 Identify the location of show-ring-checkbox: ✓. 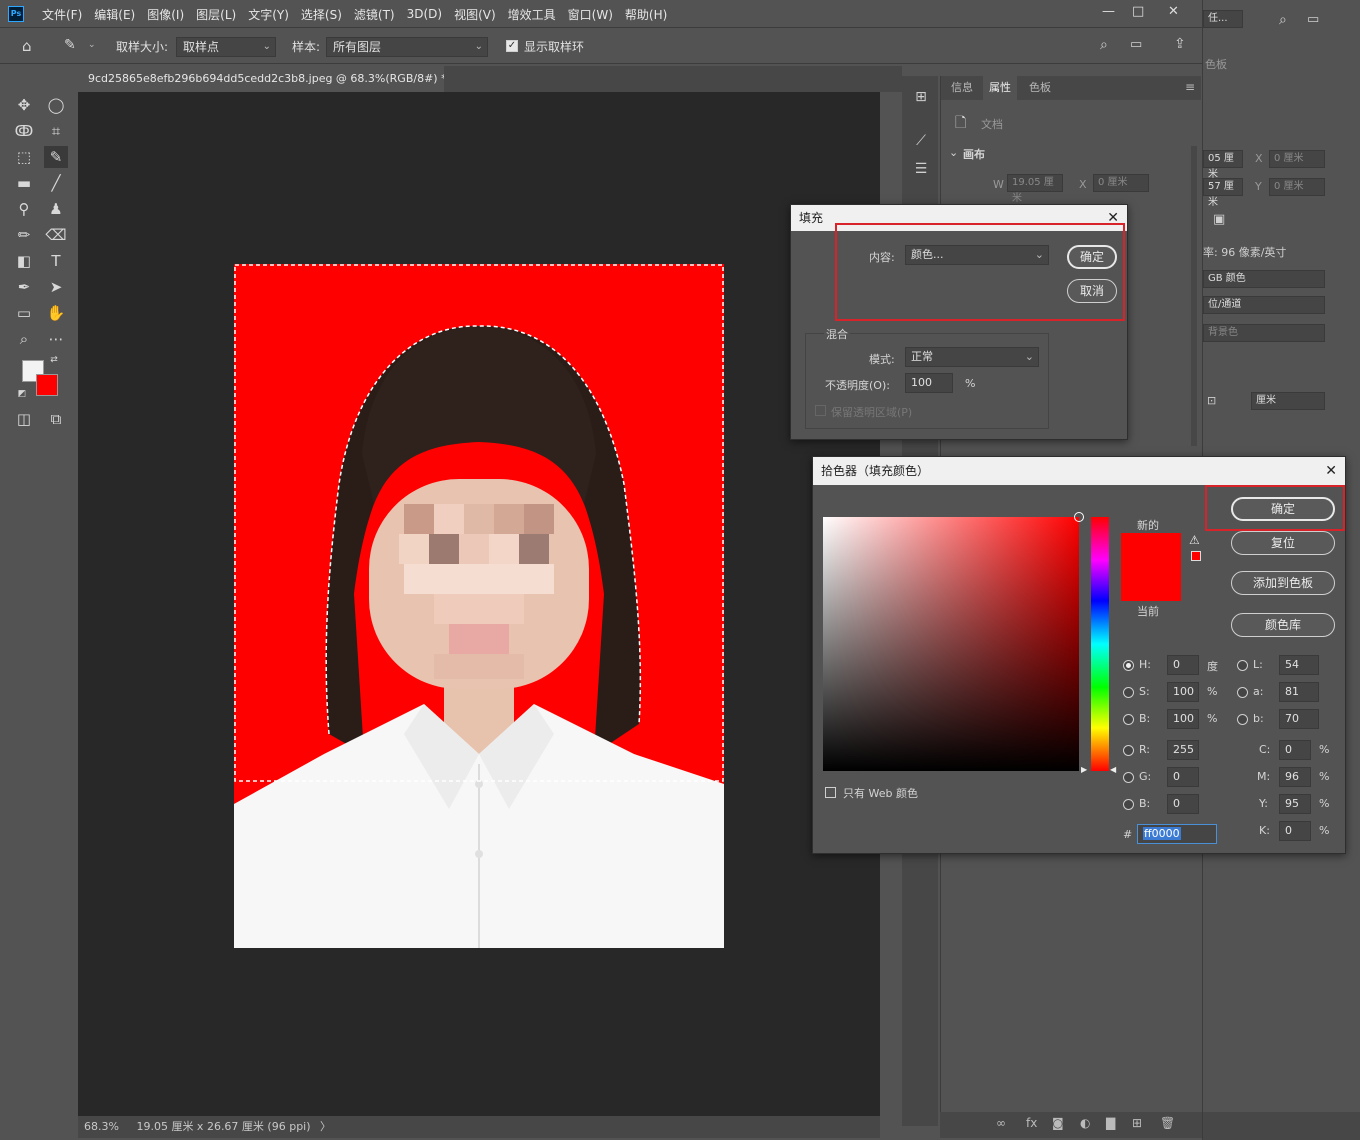
(512, 46).